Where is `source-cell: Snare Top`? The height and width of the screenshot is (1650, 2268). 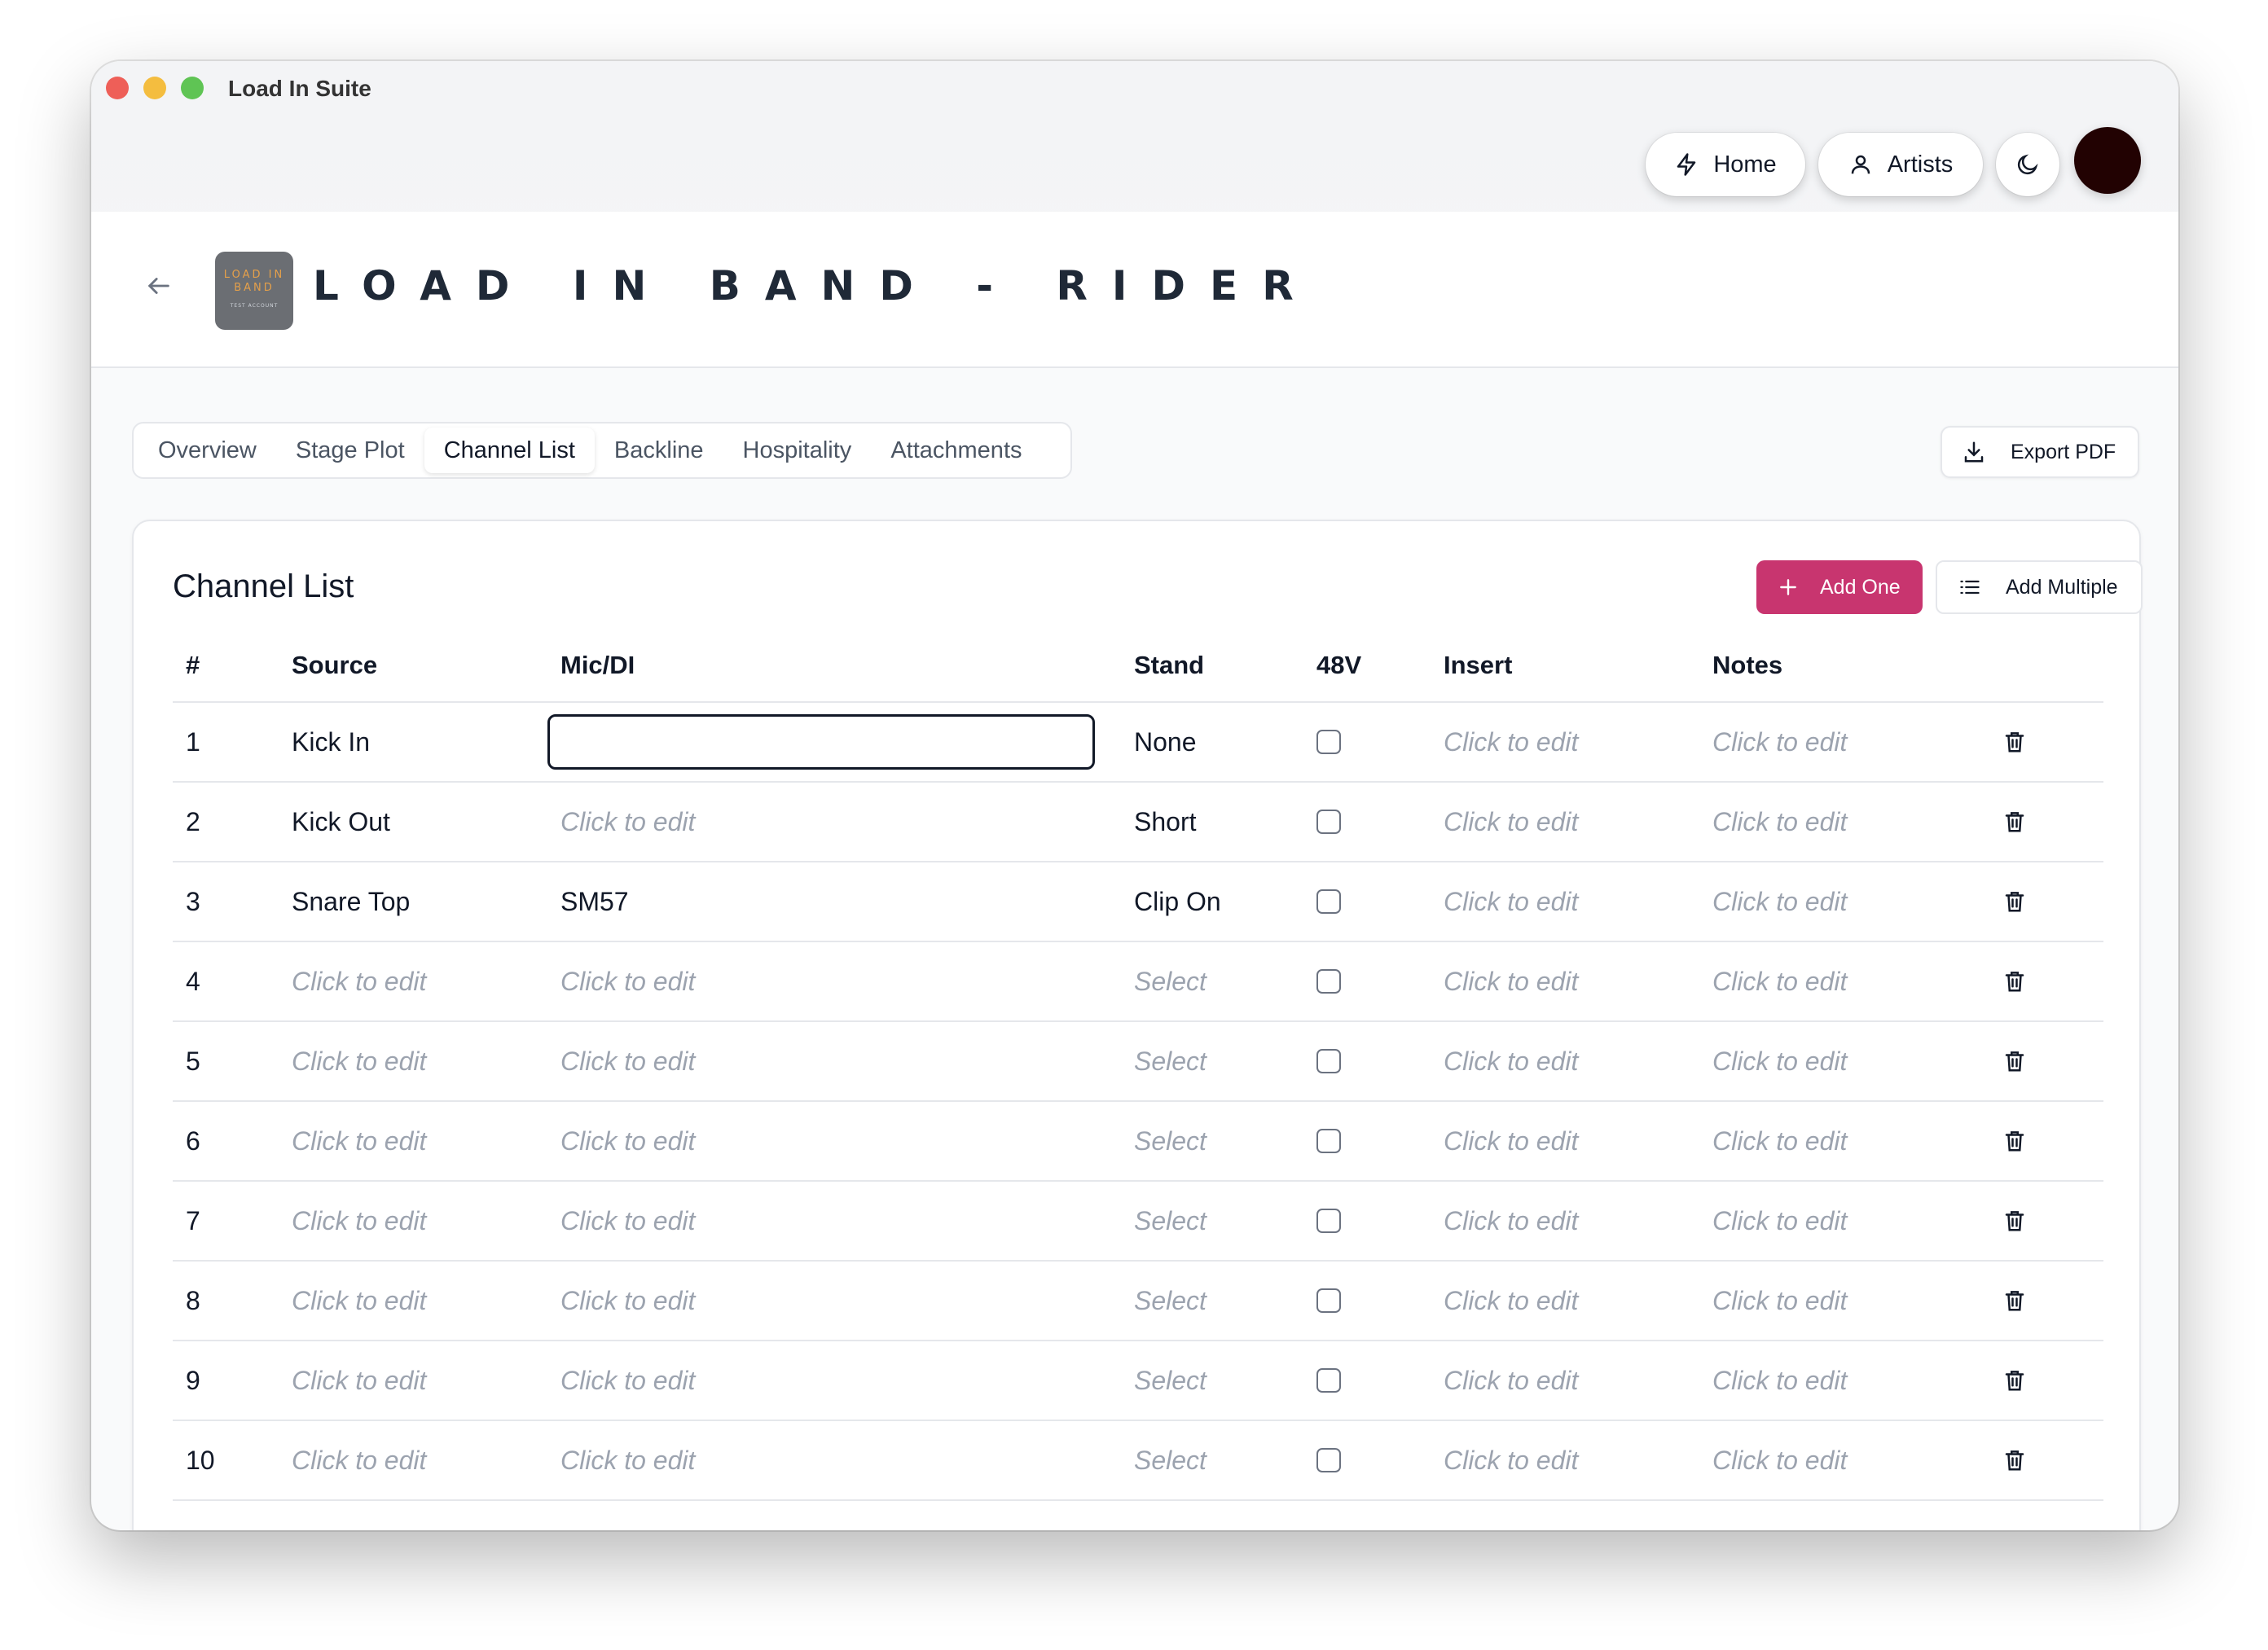 source-cell: Snare Top is located at coordinates (413, 902).